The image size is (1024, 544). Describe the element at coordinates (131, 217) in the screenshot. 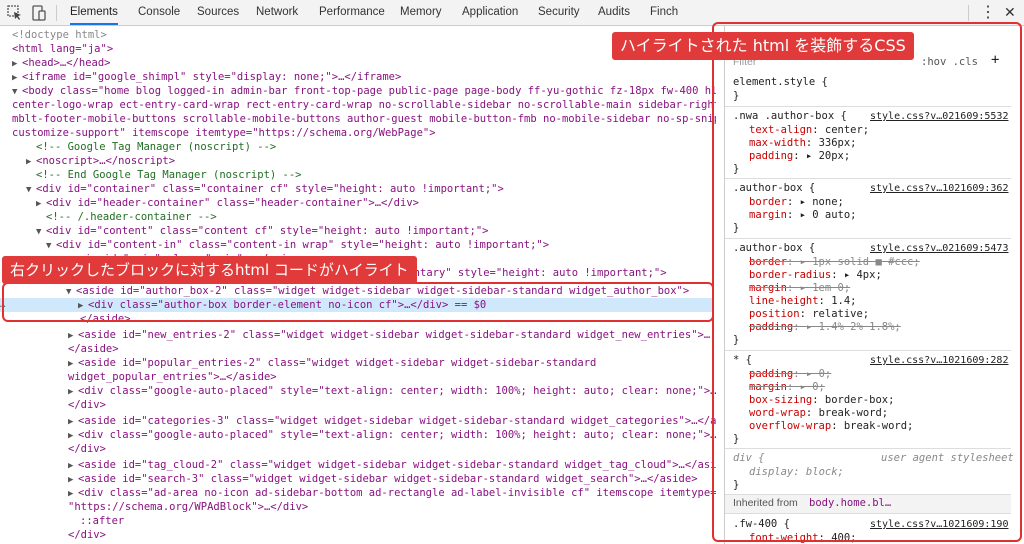

I see `dom-comment: <!-- /.header-container -->` at that location.